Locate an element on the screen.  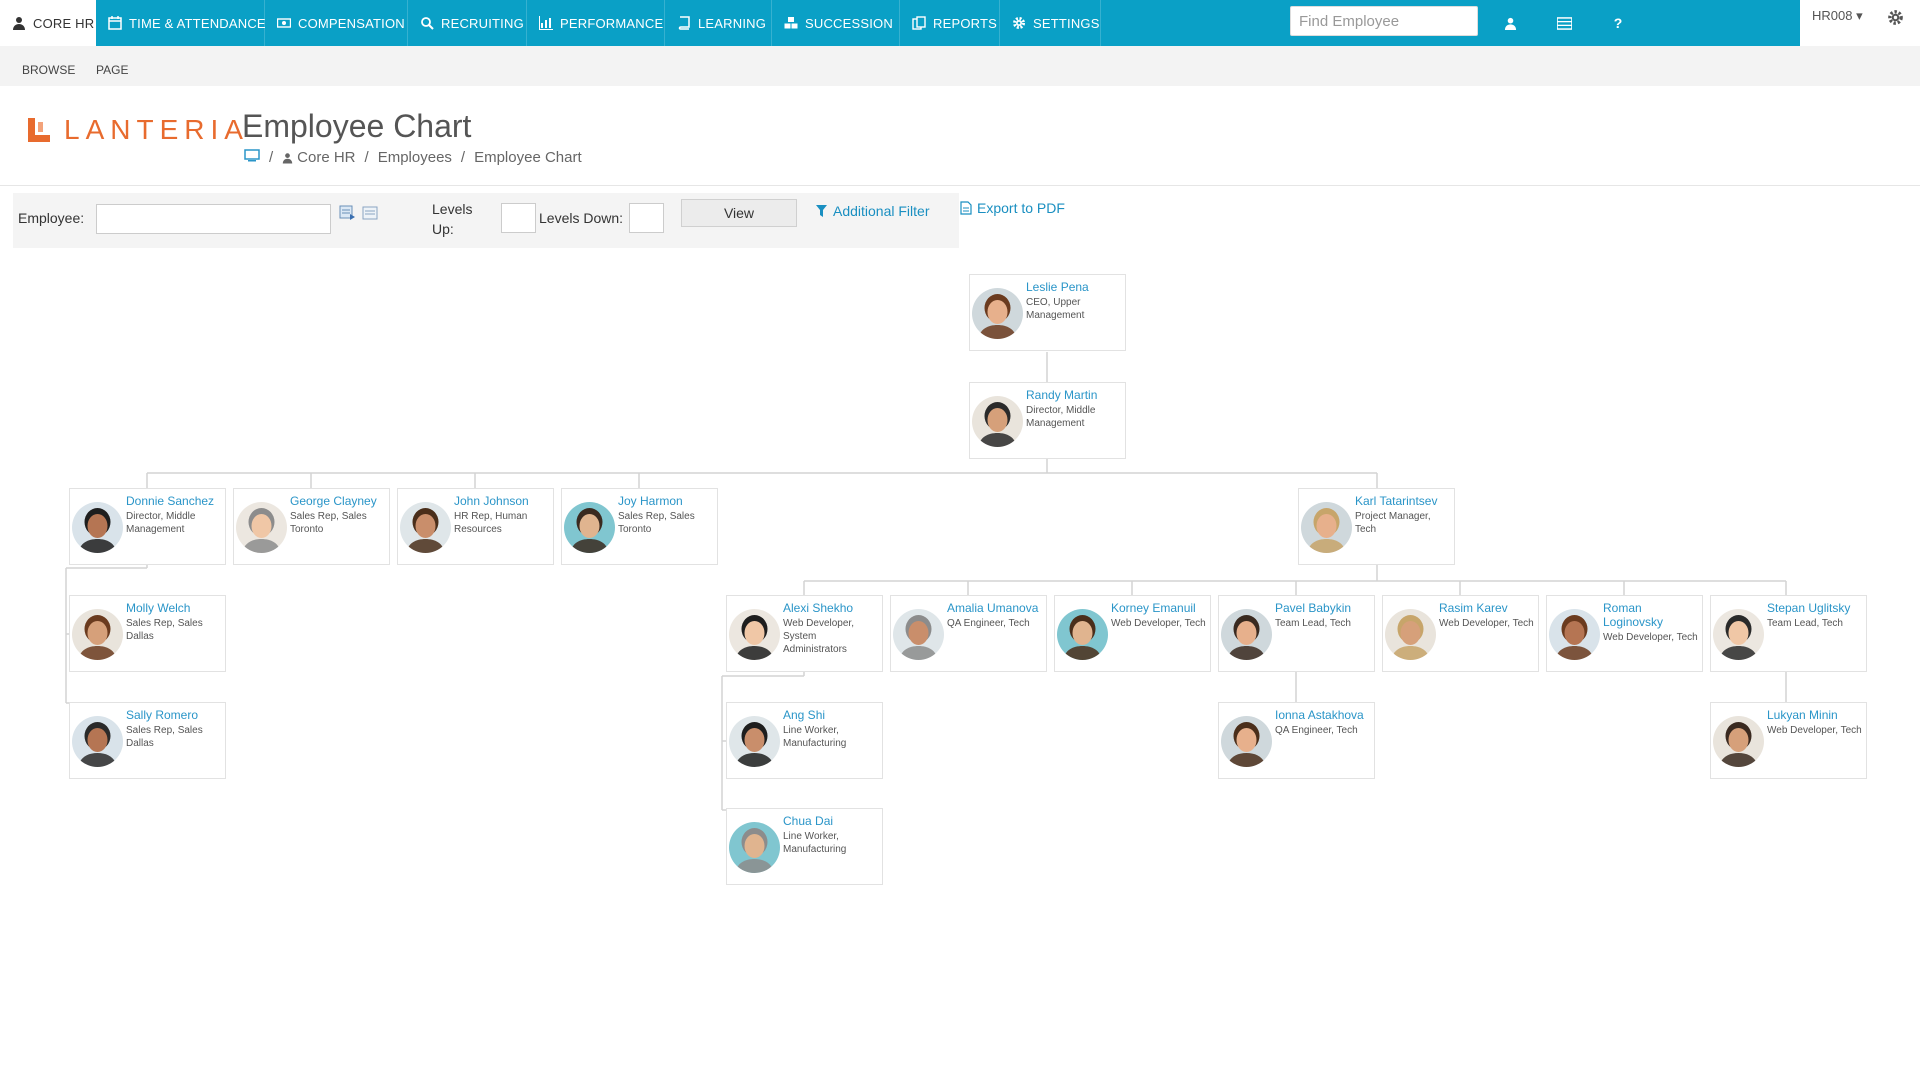
employee-name: Leslie Pena is located at coordinates (1075, 287).